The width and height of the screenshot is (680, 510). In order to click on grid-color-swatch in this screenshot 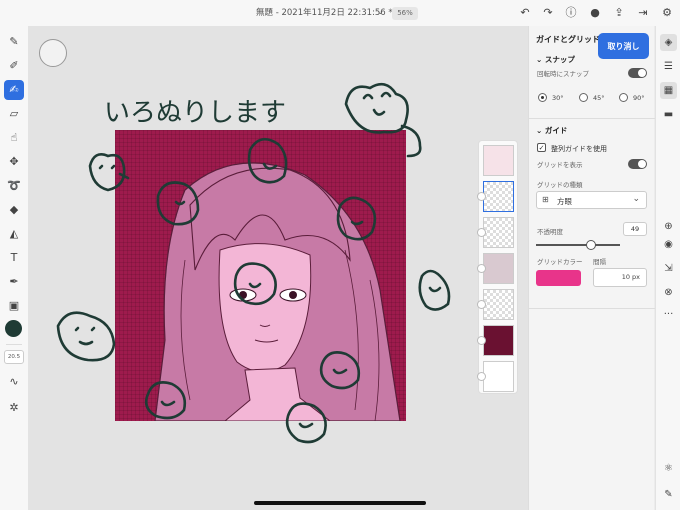, I will do `click(558, 278)`.